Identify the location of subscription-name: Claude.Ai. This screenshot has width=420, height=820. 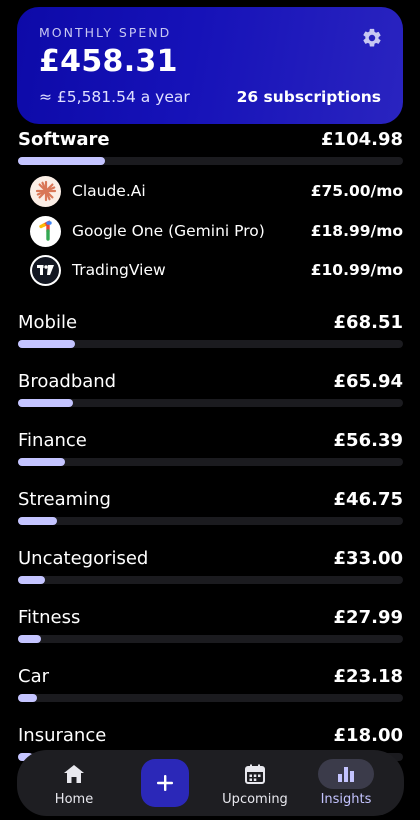
(109, 191).